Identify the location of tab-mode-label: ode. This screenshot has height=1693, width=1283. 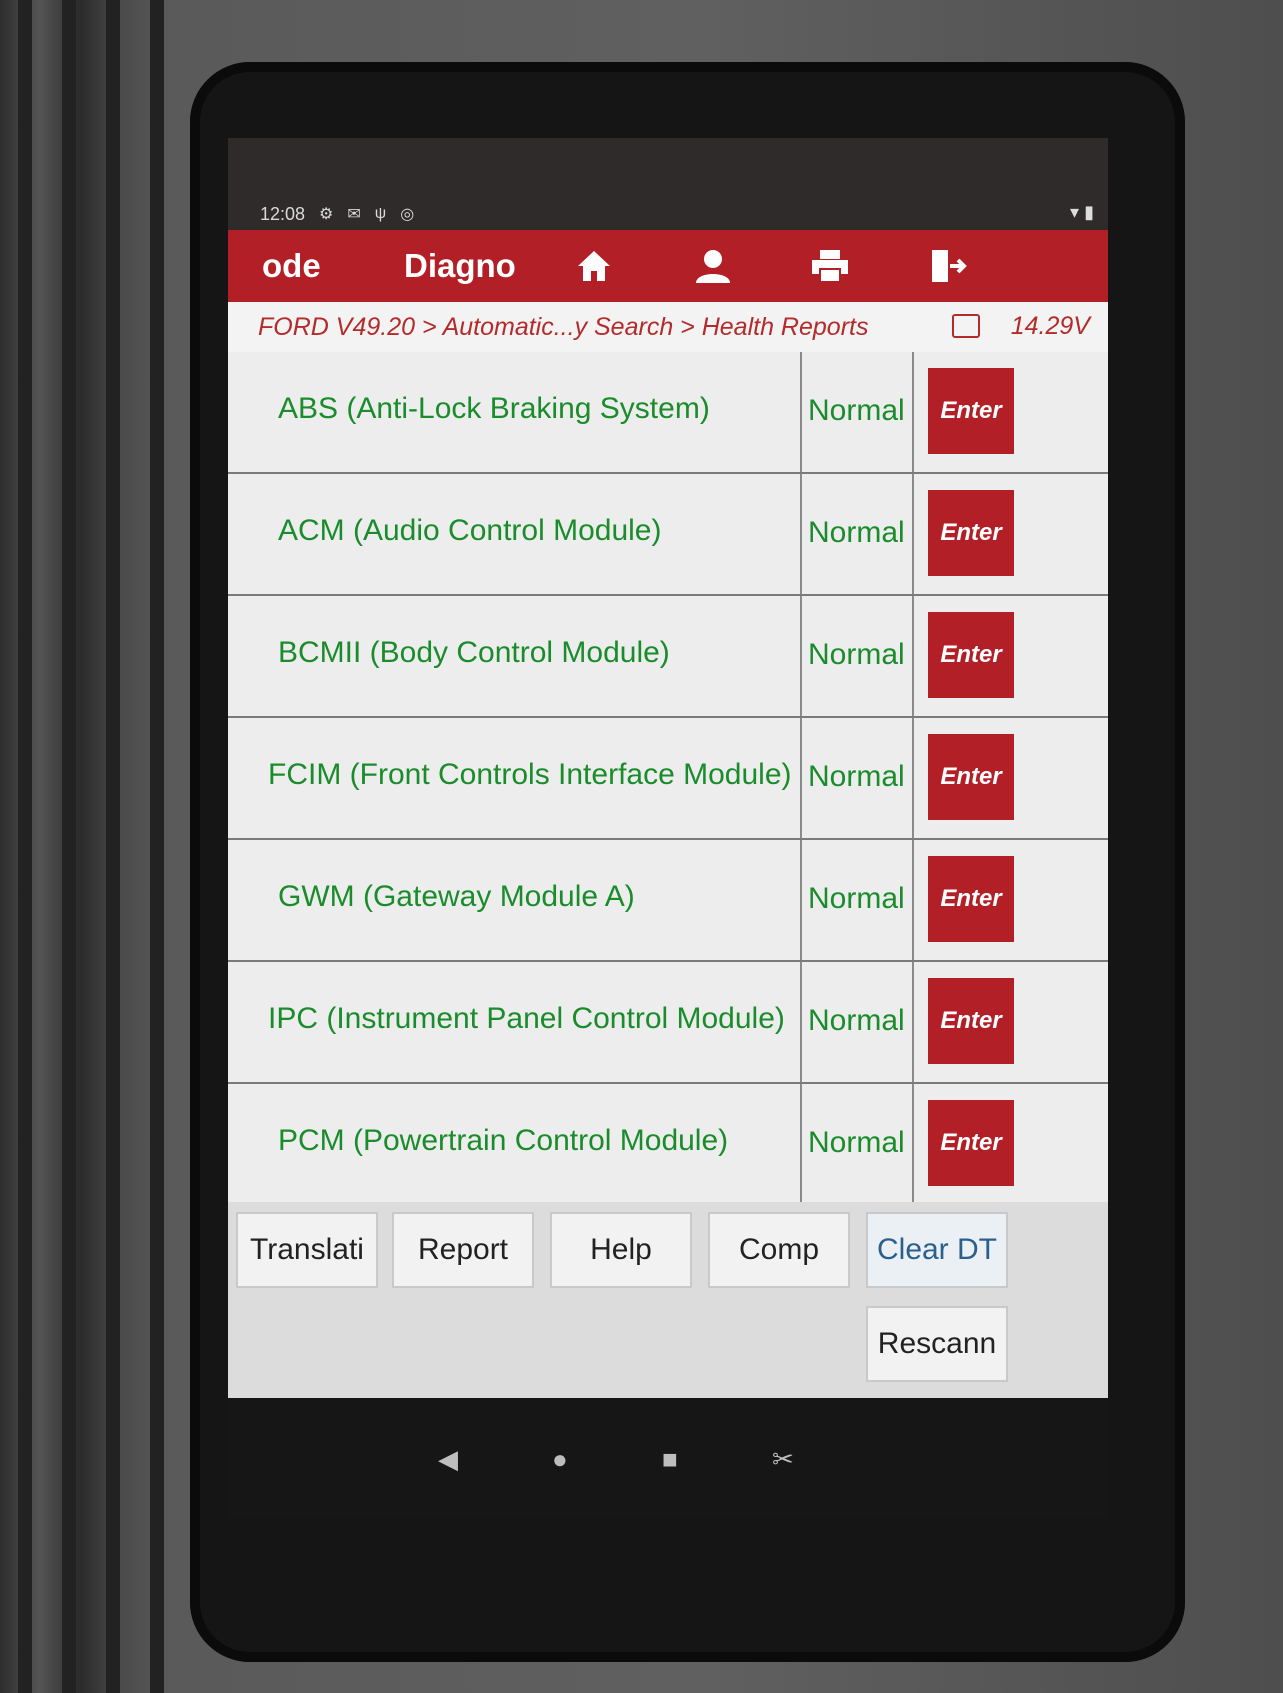
(291, 266).